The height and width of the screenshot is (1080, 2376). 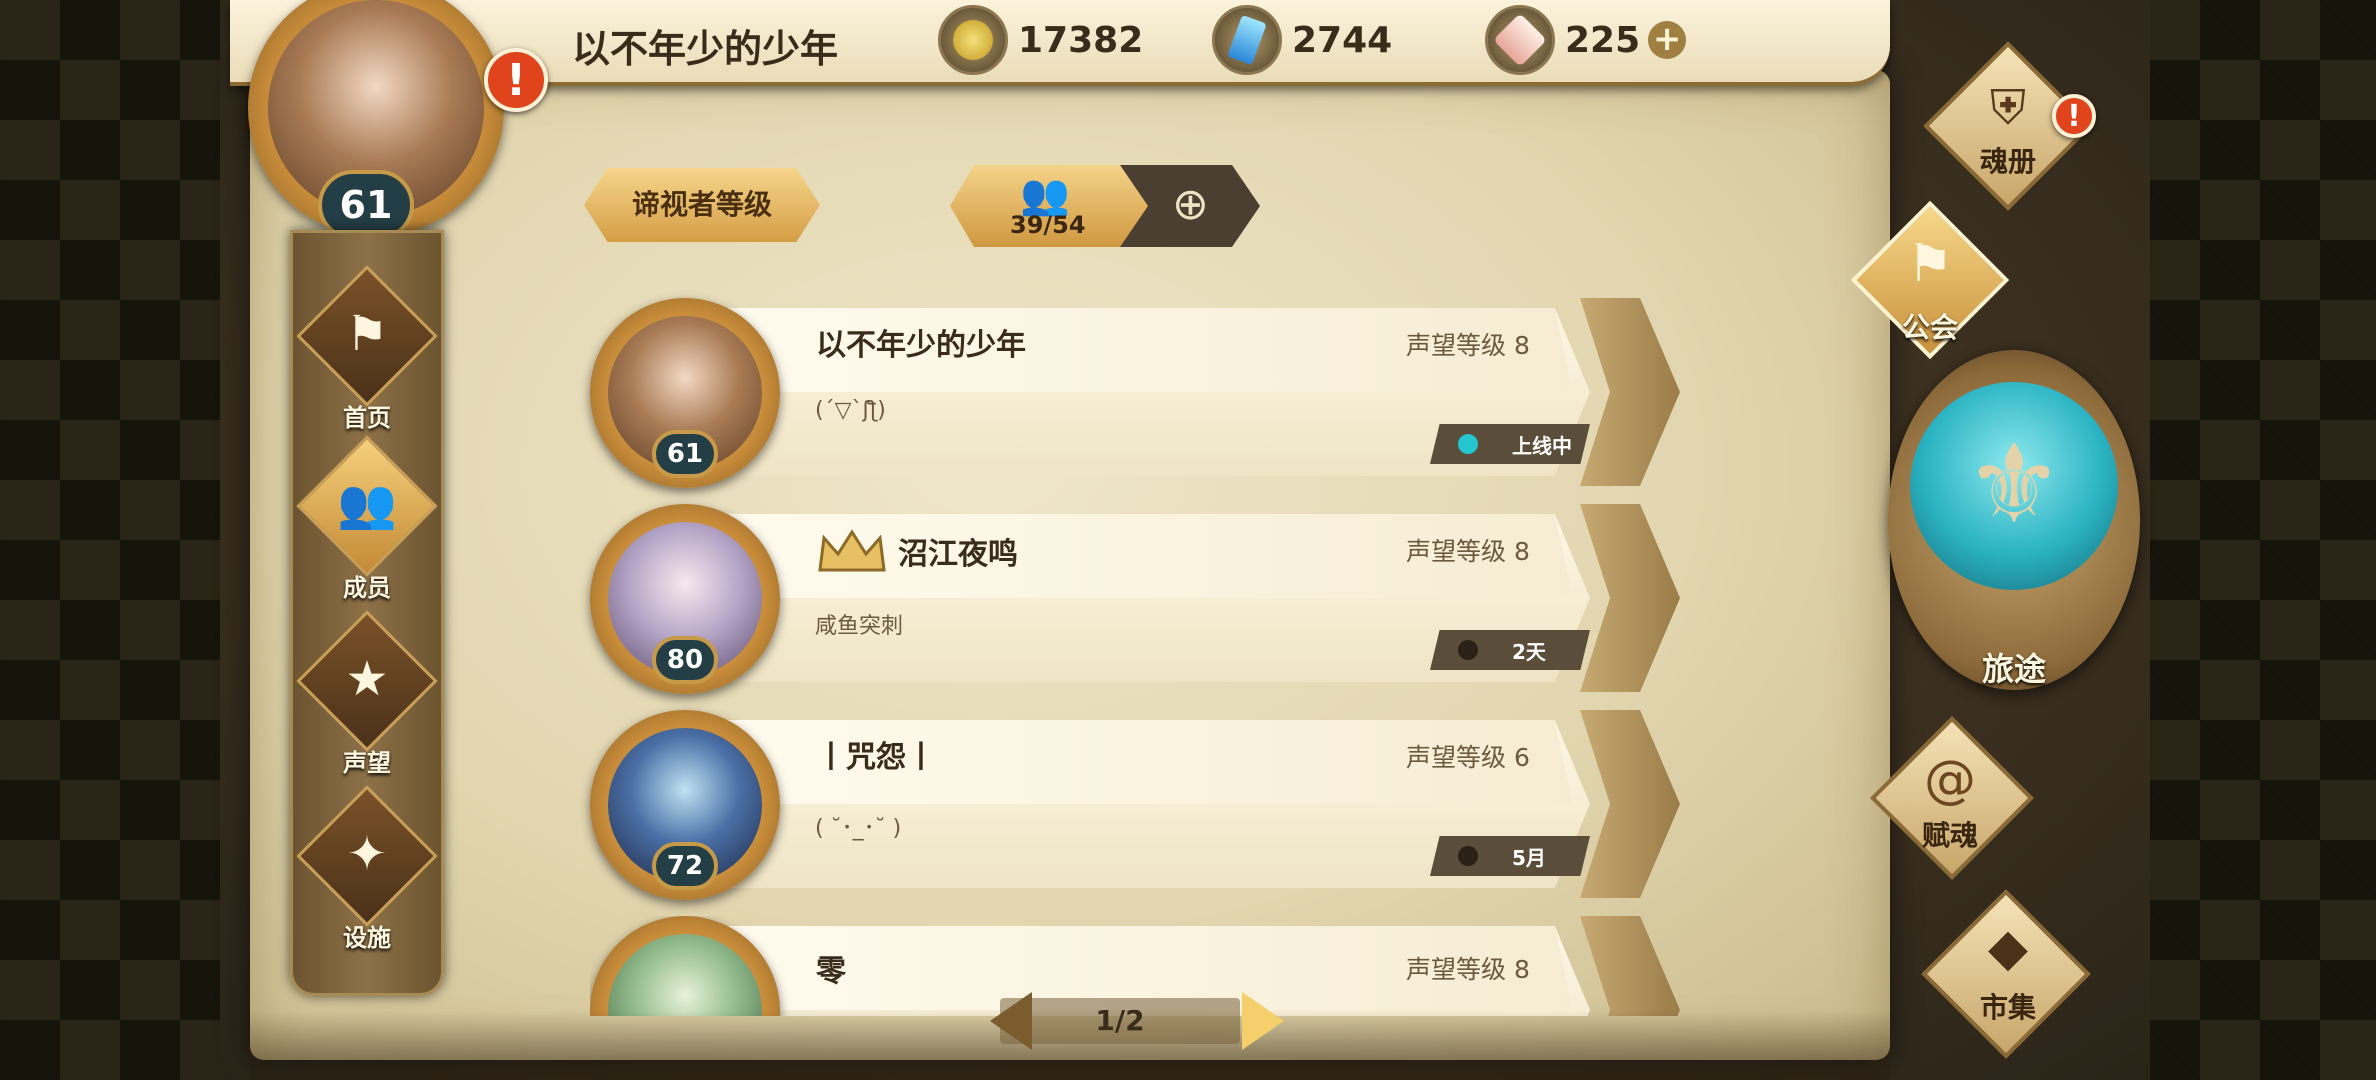 I want to click on market-button: ◆ 市集, so click(x=2008, y=974).